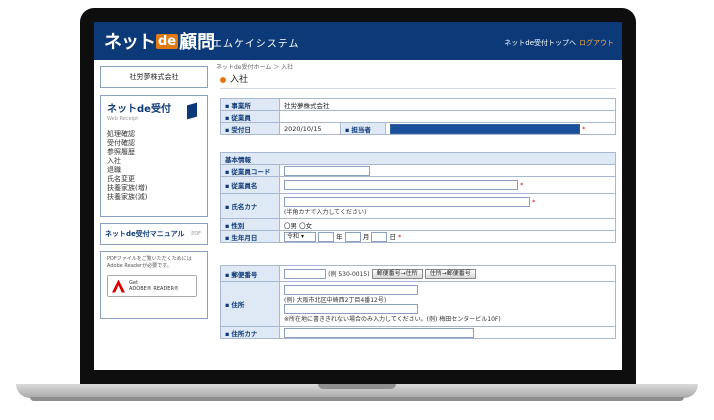 The image size is (714, 420). Describe the element at coordinates (305, 273) in the screenshot. I see `zip-input` at that location.